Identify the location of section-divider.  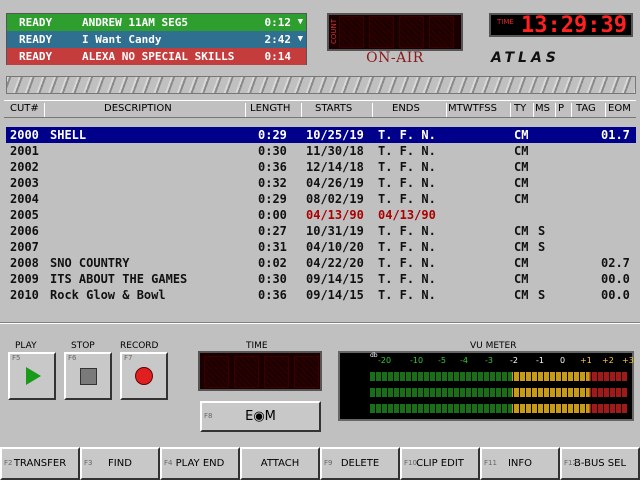
(320, 323).